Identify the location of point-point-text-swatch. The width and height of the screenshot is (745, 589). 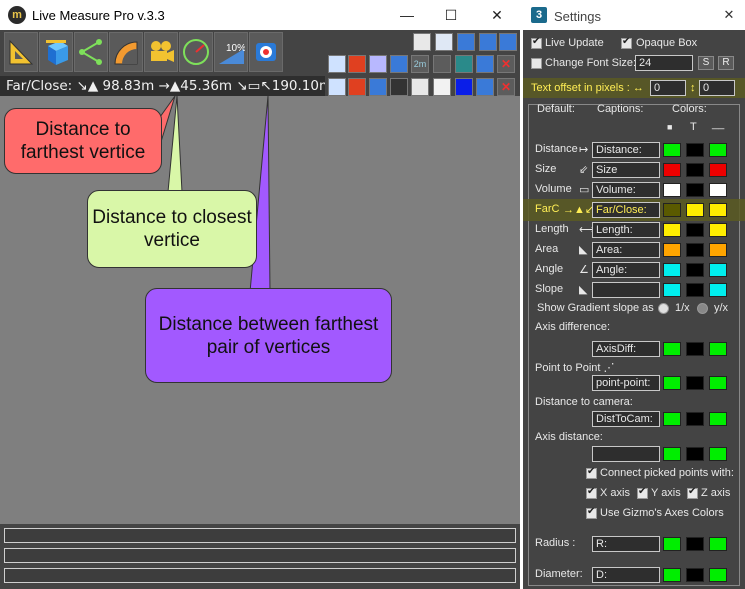
(695, 383).